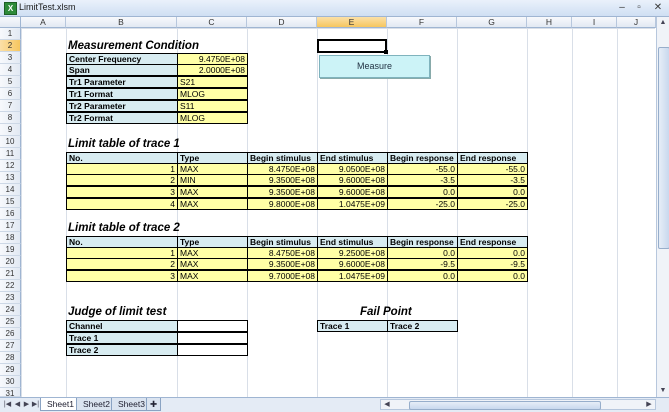 This screenshot has width=669, height=412. I want to click on row-header-2: 2, so click(10, 46).